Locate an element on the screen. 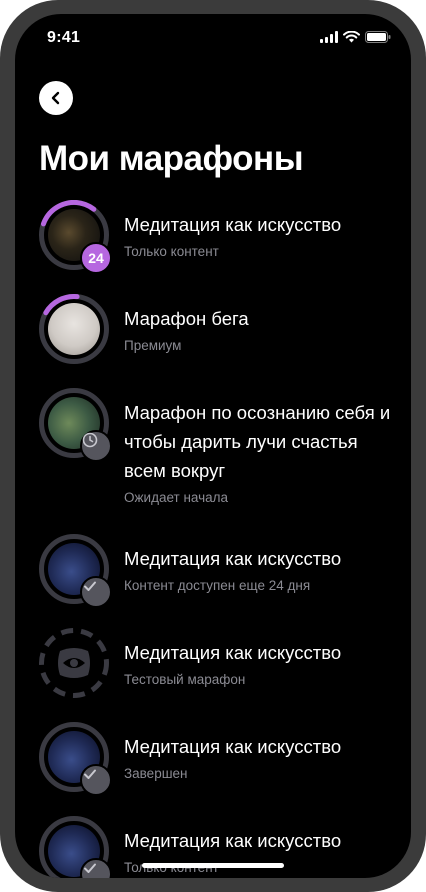  marathon-info: Медитация как искусство Завершен is located at coordinates (261, 756).